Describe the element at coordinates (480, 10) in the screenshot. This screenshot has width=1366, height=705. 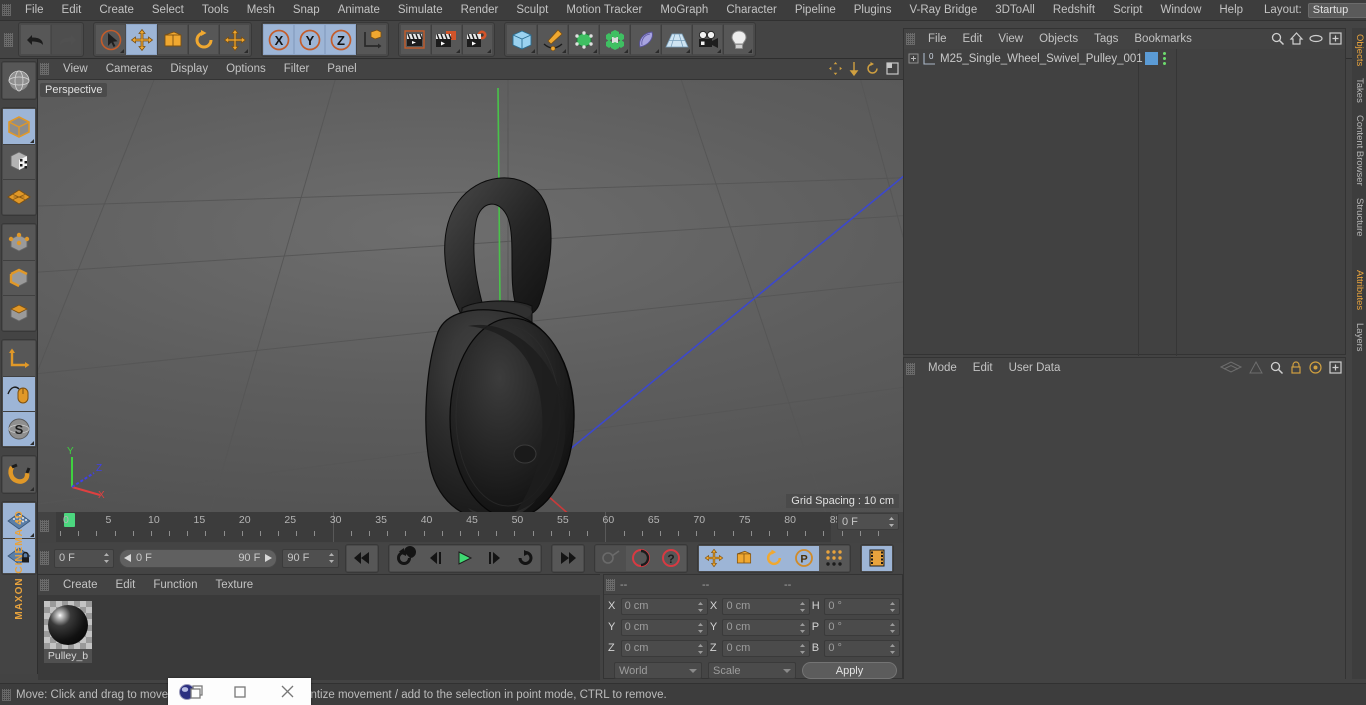
I see `menu-render: Render` at that location.